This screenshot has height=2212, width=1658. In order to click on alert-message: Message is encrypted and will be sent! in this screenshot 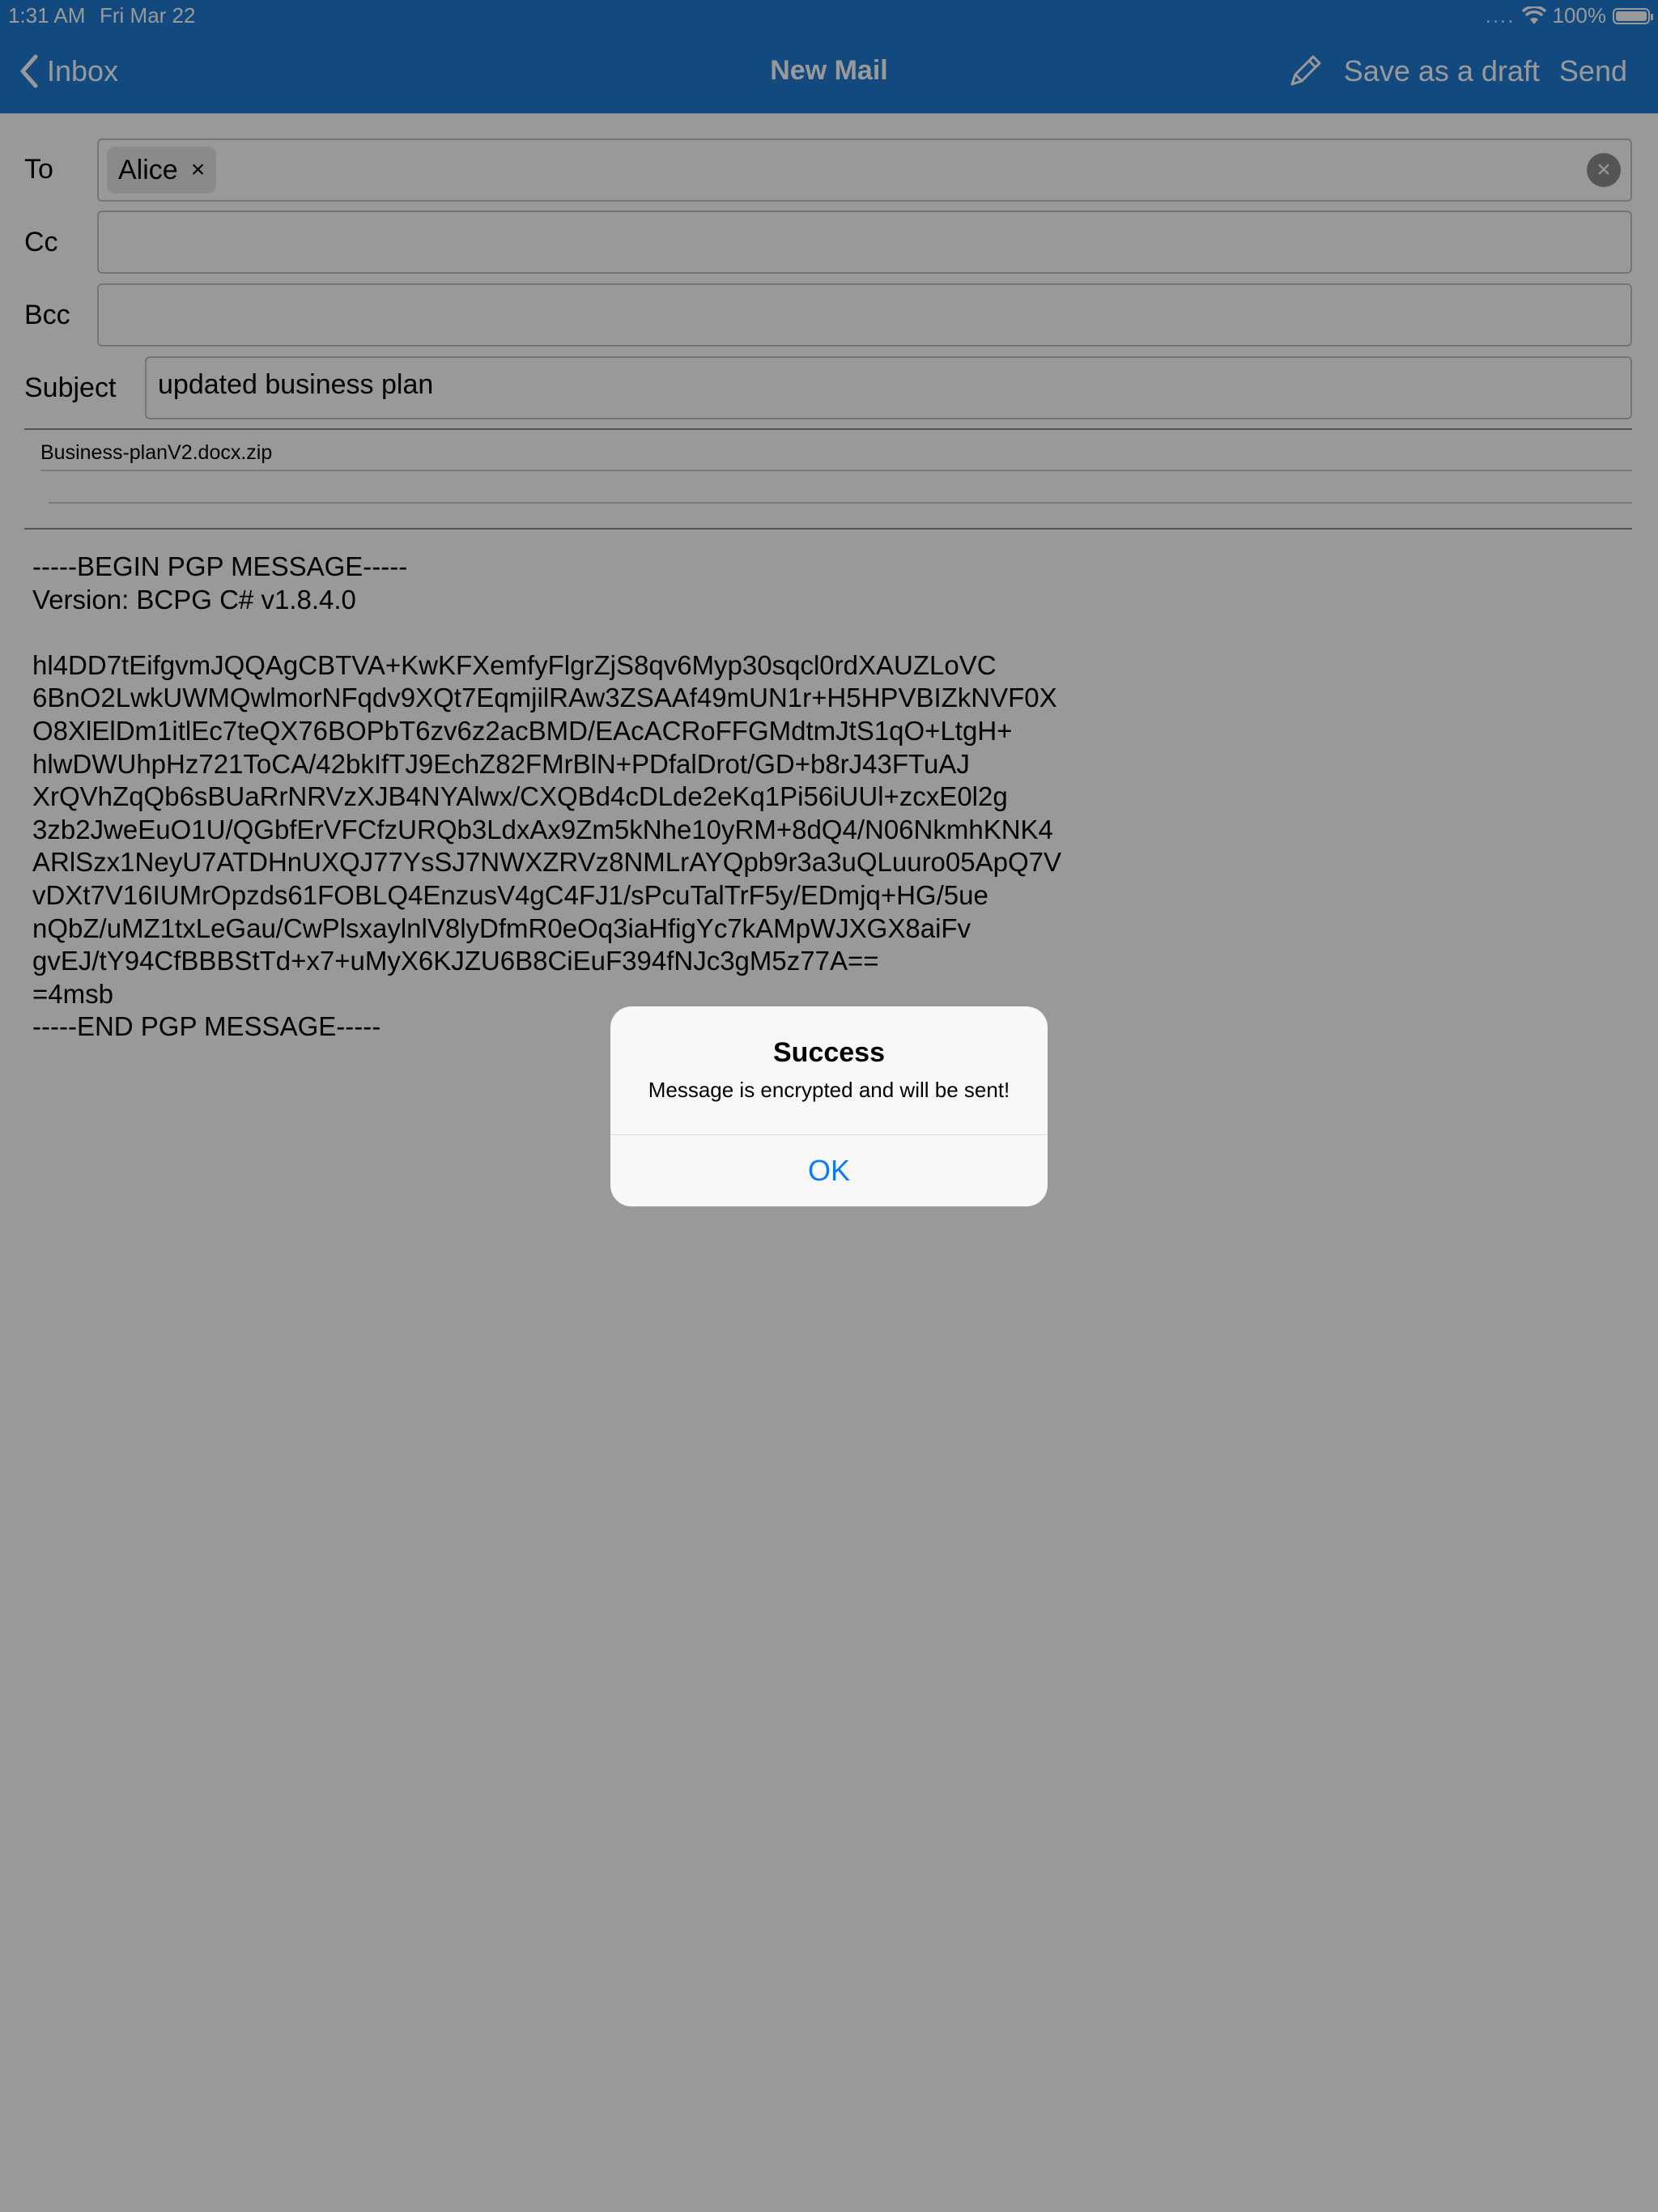, I will do `click(829, 1090)`.